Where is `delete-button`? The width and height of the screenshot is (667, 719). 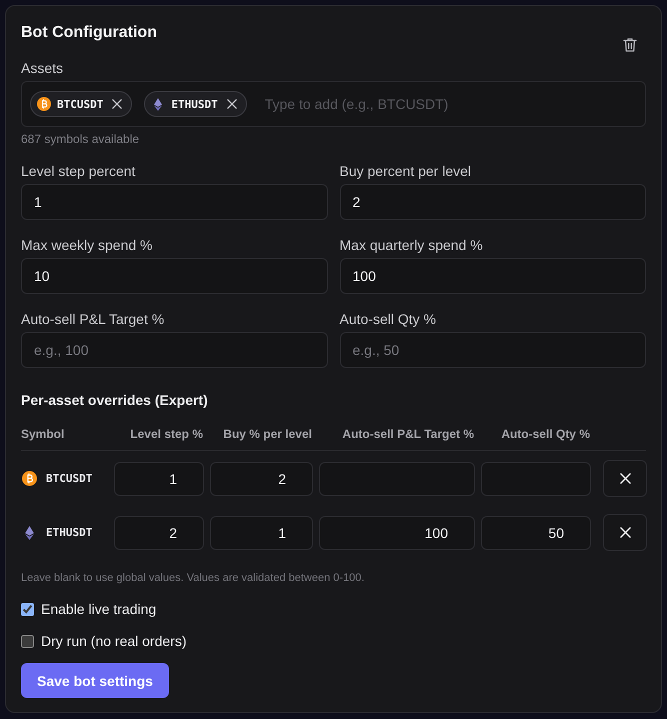
delete-button is located at coordinates (630, 44).